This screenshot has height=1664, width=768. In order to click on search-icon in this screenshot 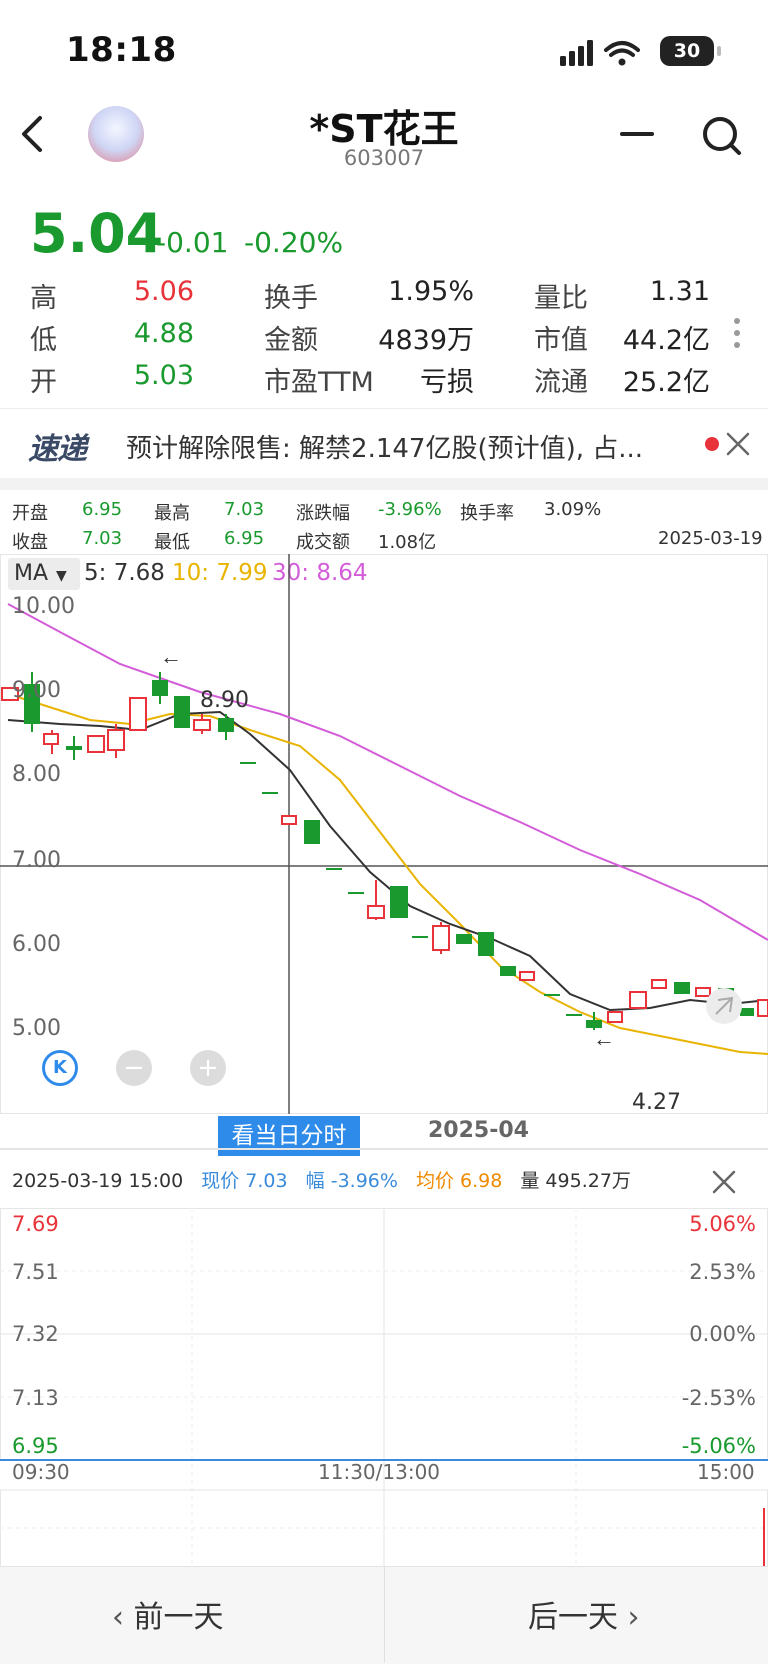, I will do `click(722, 136)`.